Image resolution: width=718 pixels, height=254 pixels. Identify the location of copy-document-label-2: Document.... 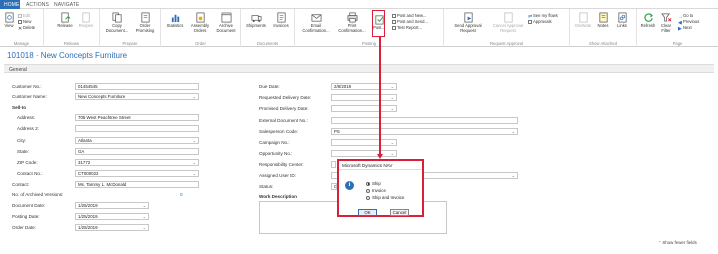
(117, 30).